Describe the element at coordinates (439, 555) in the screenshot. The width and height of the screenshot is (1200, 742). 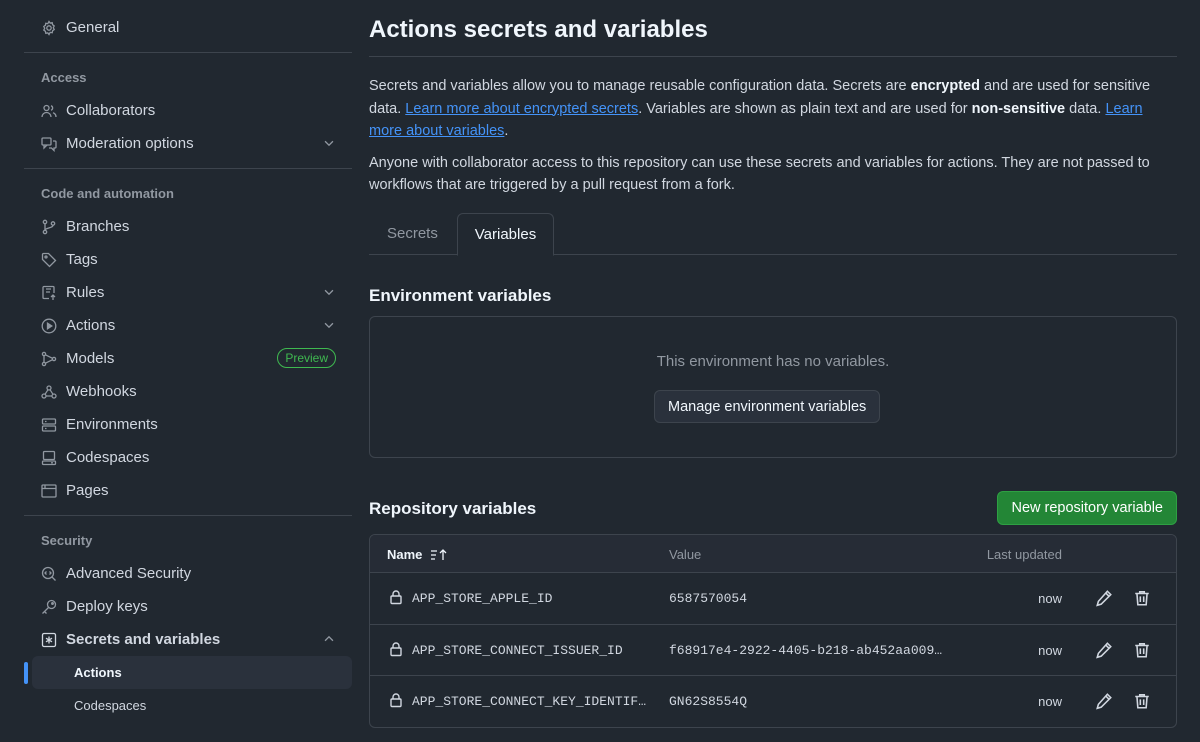
I see `sort-ascending-icon` at that location.